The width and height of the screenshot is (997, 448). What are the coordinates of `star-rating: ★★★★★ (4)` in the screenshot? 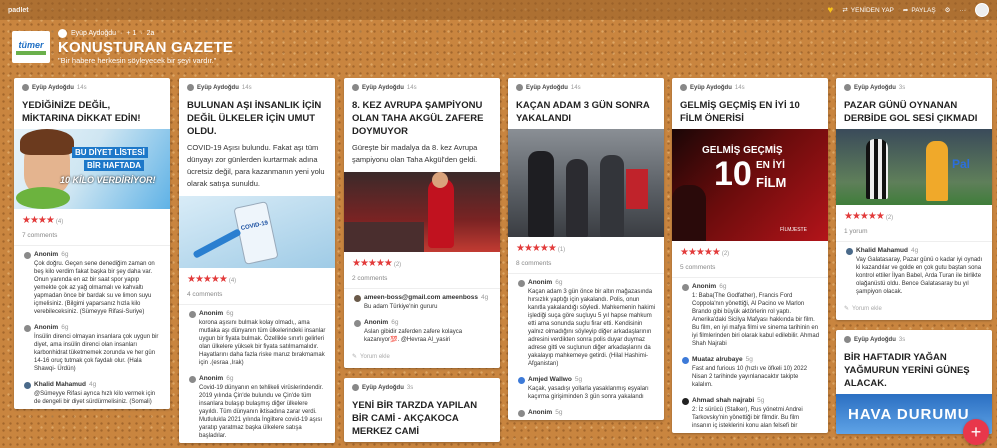 It's located at (257, 277).